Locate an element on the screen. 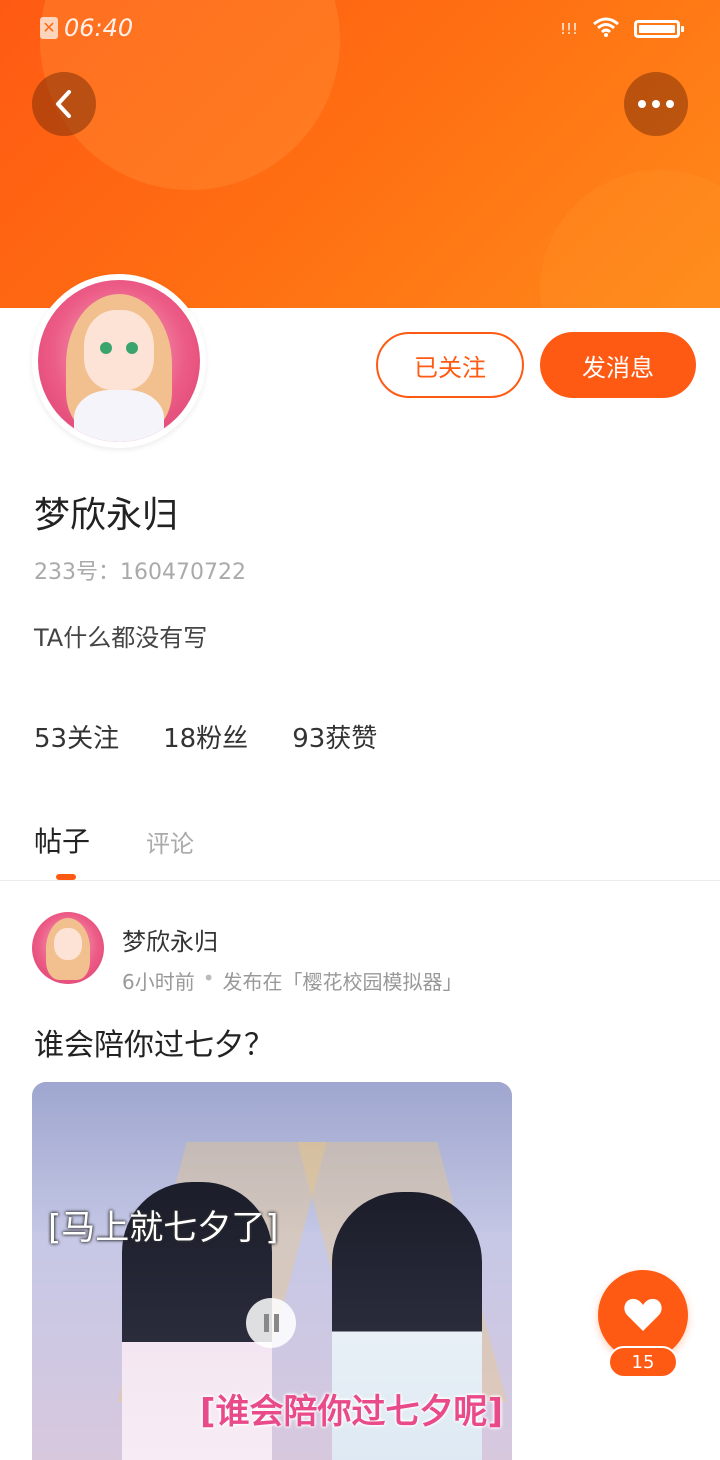 The image size is (720, 1460). notification-icon: ✕ is located at coordinates (49, 28).